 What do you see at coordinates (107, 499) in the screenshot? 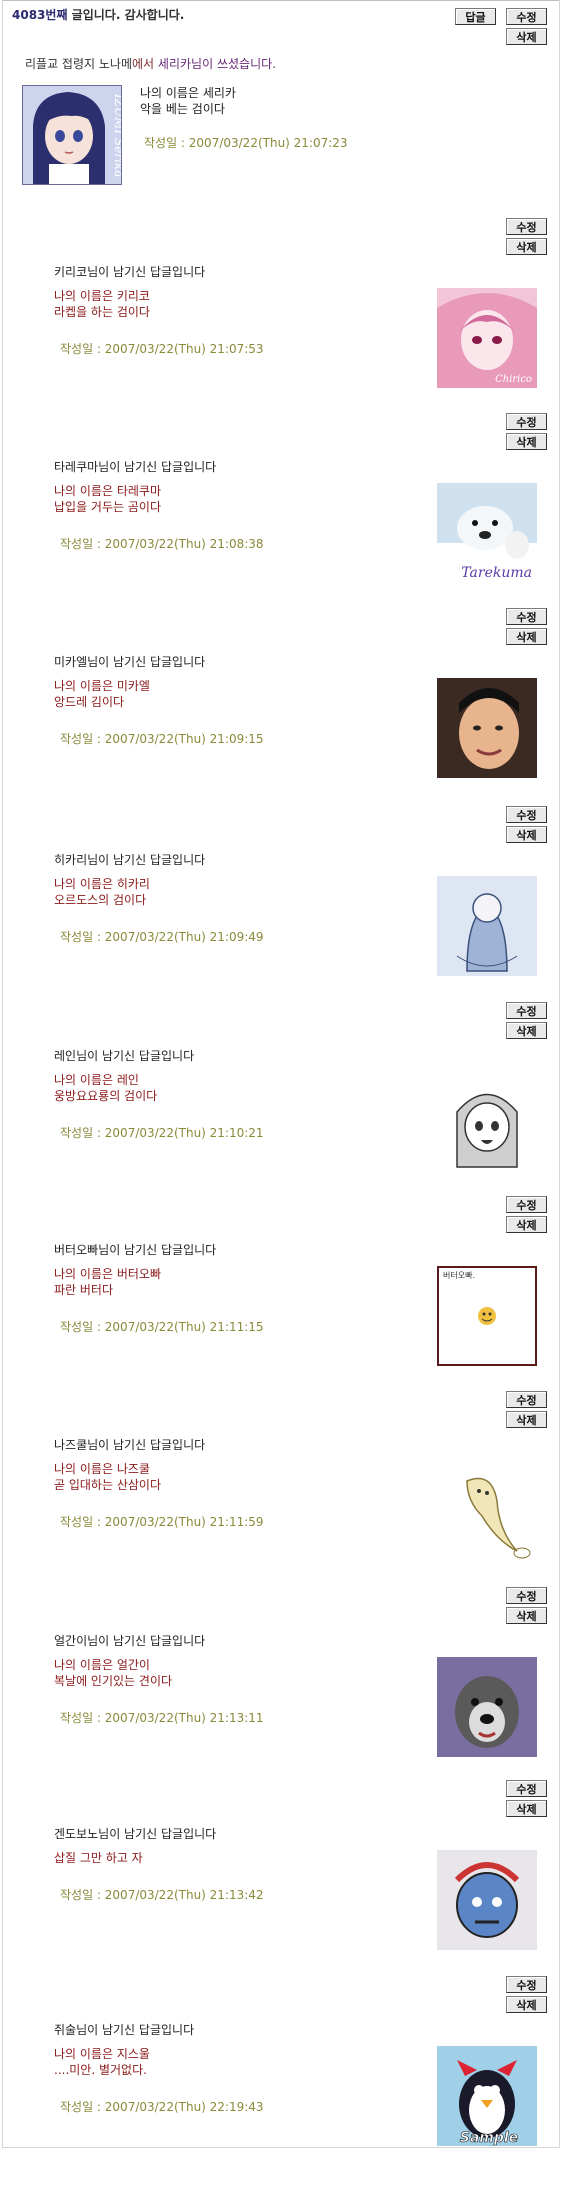
I see `reply-body: 나의 이름은 타레쿠마납입을 거두는 곰이다` at bounding box center [107, 499].